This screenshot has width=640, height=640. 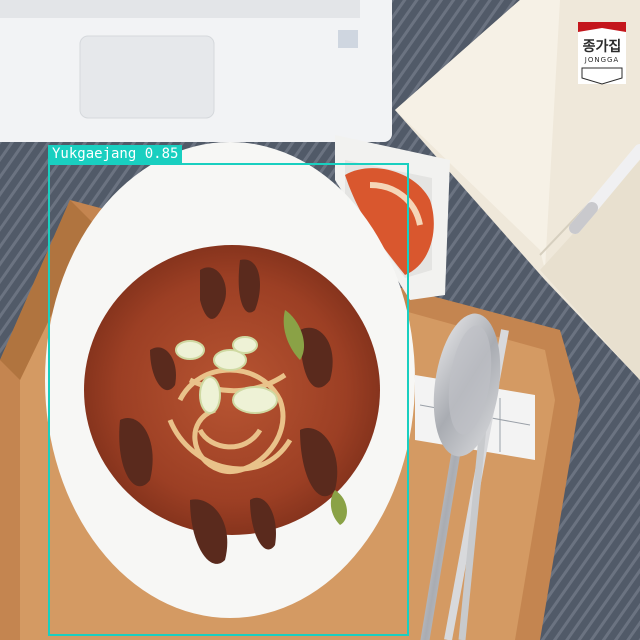 I want to click on laptop, so click(x=196, y=71).